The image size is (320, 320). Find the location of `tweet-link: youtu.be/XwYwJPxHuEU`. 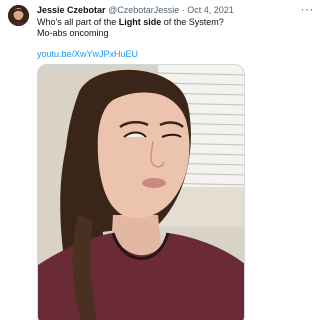

tweet-link: youtu.be/XwYwJPxHuEU is located at coordinates (87, 54).